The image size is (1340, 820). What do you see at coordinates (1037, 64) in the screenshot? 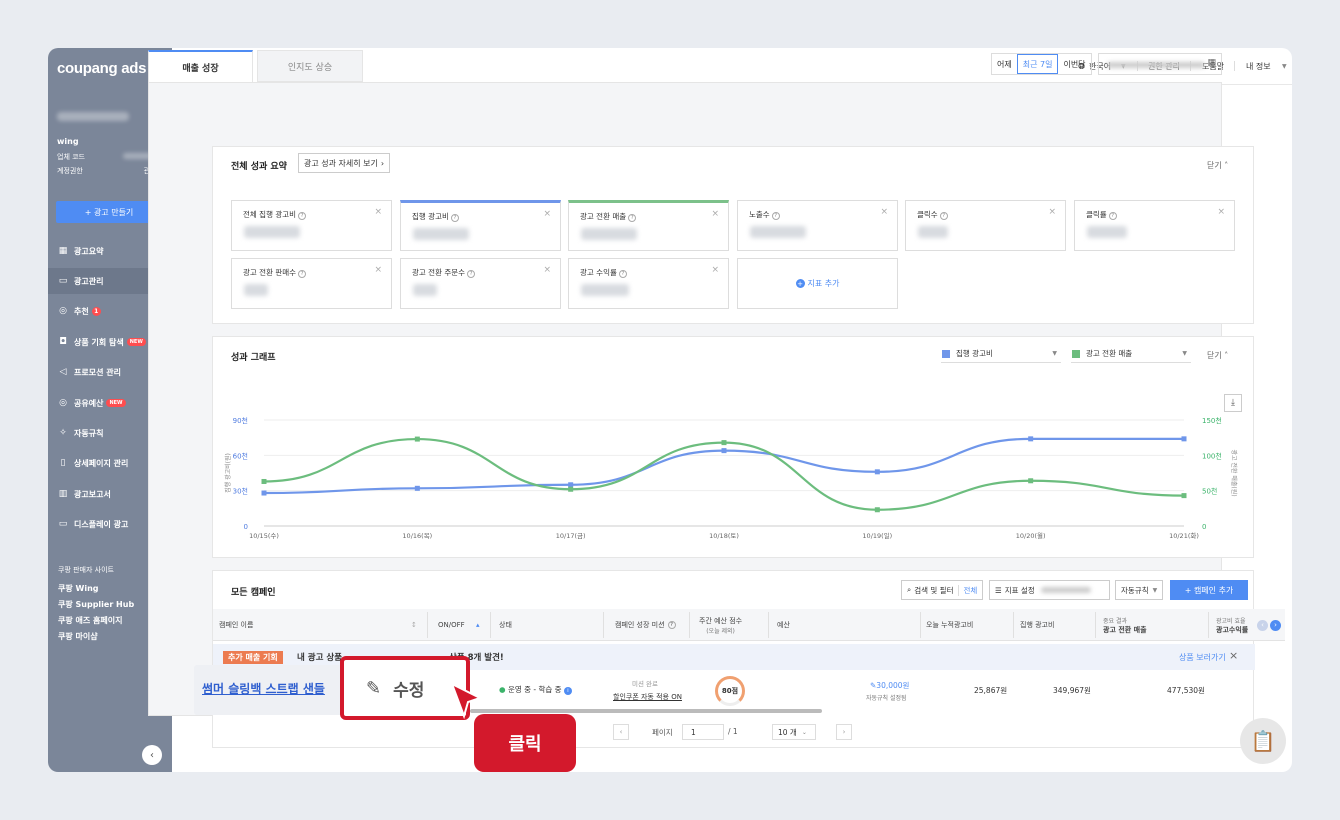
I see `date-option-last-7-days: 최근 7일` at bounding box center [1037, 64].